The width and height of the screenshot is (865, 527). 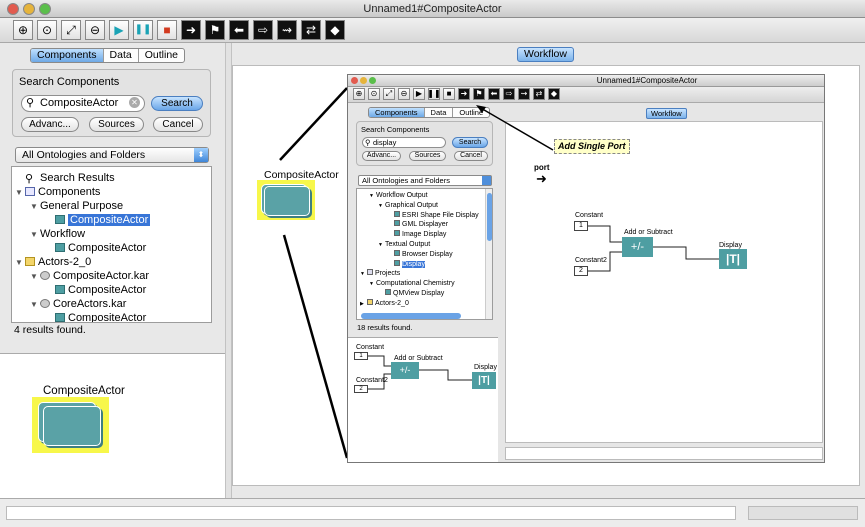 What do you see at coordinates (178, 124) in the screenshot?
I see `cancel-button: Cancel` at bounding box center [178, 124].